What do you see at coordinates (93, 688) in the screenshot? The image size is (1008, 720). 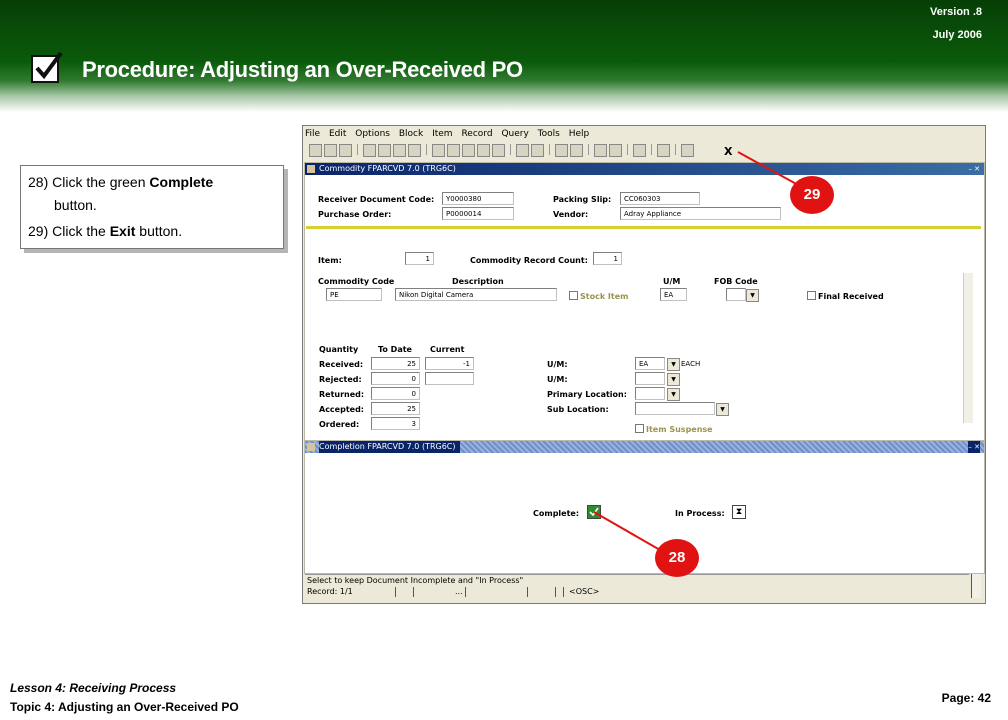 I see `lesson-label: Lesson 4: Receiving Process` at bounding box center [93, 688].